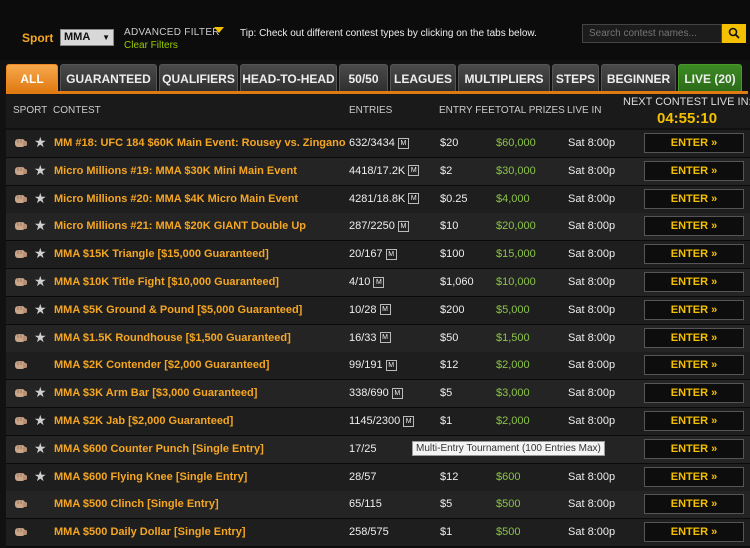 This screenshot has height=548, width=750. What do you see at coordinates (370, 110) in the screenshot?
I see `col-entries-header: ENTRIES` at bounding box center [370, 110].